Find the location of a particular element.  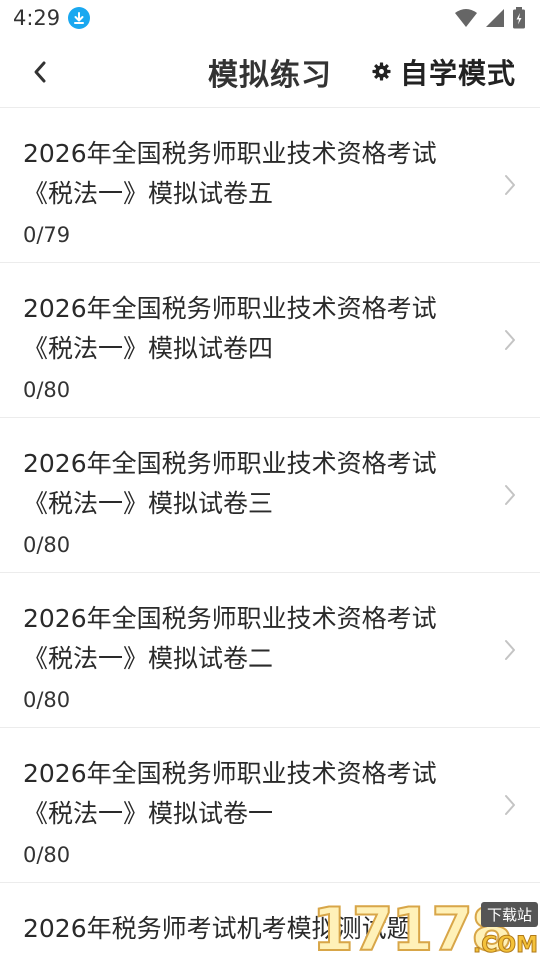

item-title-line2: 《税法一》模拟试卷二 is located at coordinates (148, 658).